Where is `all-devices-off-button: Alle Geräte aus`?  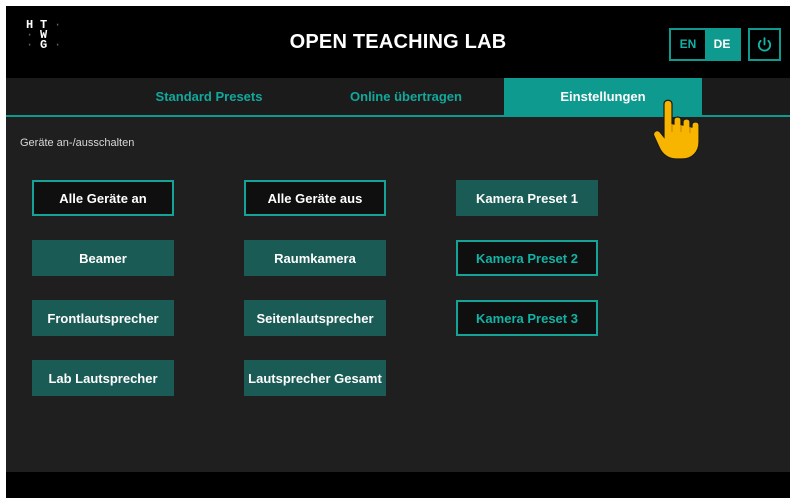
all-devices-off-button: Alle Geräte aus is located at coordinates (315, 198).